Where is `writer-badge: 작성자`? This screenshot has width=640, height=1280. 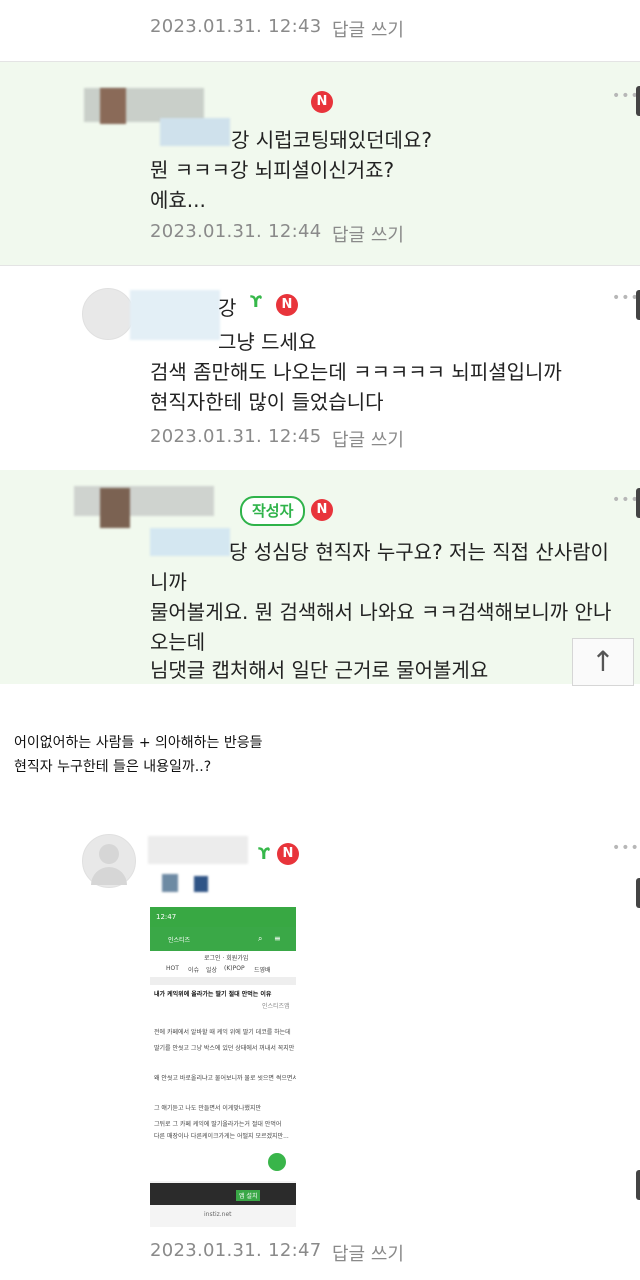 writer-badge: 작성자 is located at coordinates (273, 511).